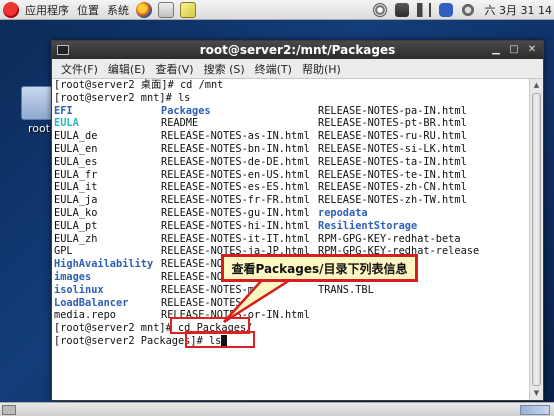  I want to click on system-tray: 六 3月 31 14, so click(461, 10).